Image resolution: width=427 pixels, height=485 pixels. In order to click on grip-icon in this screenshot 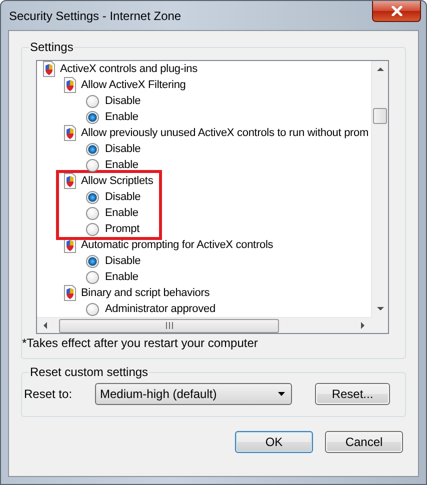, I will do `click(169, 325)`.